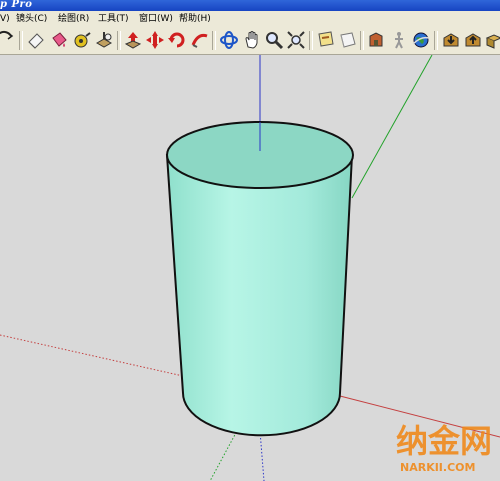  I want to click on watermark-brand: 纳金网, so click(444, 441).